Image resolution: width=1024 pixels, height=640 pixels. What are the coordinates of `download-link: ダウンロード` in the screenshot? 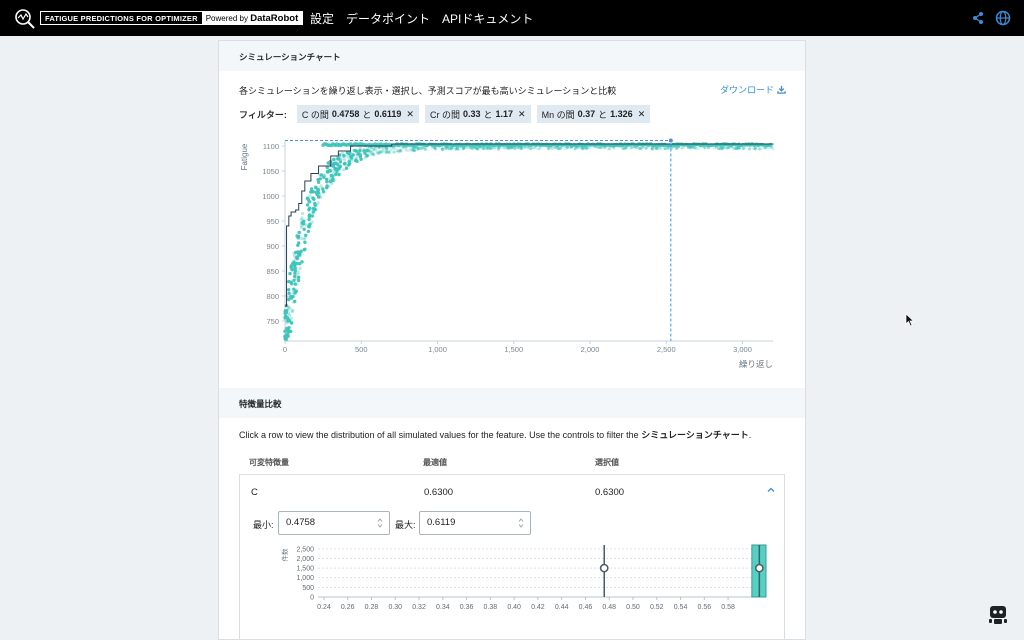 It's located at (753, 89).